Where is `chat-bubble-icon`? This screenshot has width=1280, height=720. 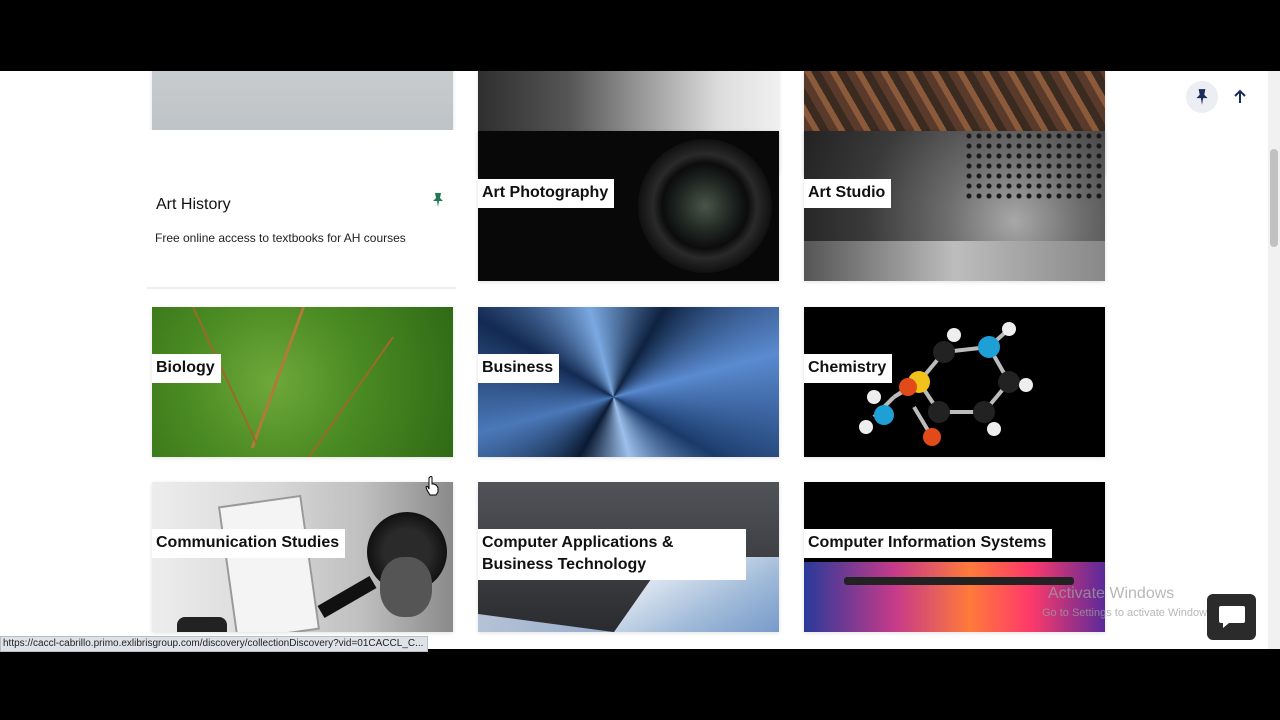
chat-bubble-icon is located at coordinates (1231, 617).